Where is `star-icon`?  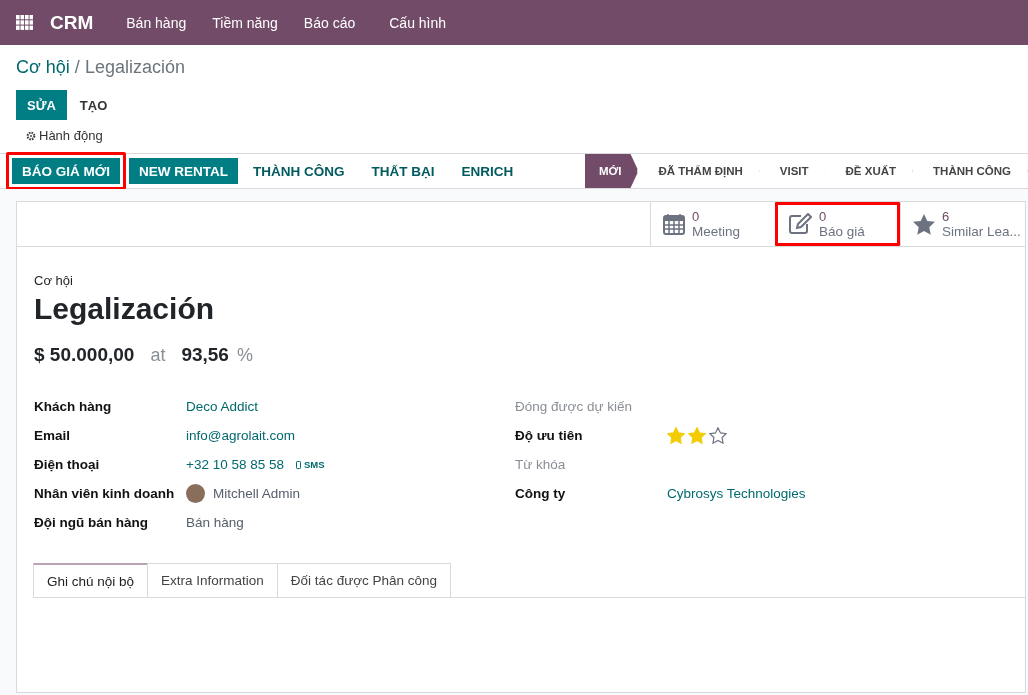
star-icon is located at coordinates (924, 224).